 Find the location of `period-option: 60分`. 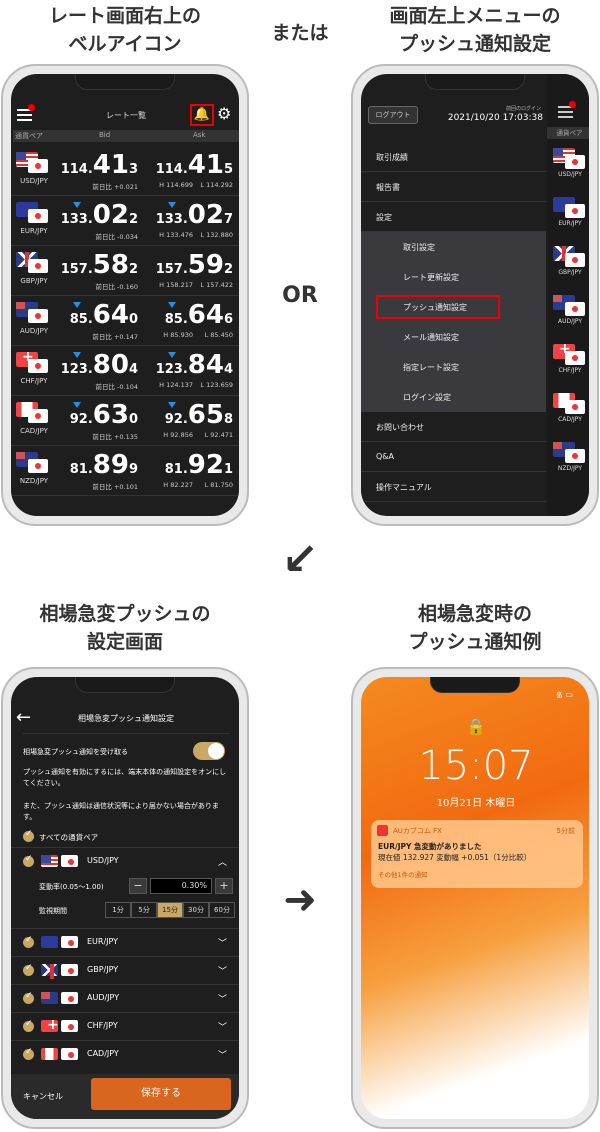

period-option: 60分 is located at coordinates (222, 910).